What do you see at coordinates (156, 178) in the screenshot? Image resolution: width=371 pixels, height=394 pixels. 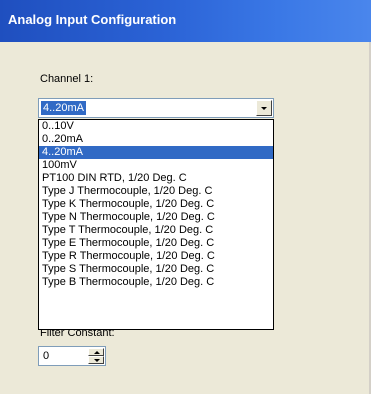 I see `list-option: PT100 DIN RTD, 1/20 Deg. C` at bounding box center [156, 178].